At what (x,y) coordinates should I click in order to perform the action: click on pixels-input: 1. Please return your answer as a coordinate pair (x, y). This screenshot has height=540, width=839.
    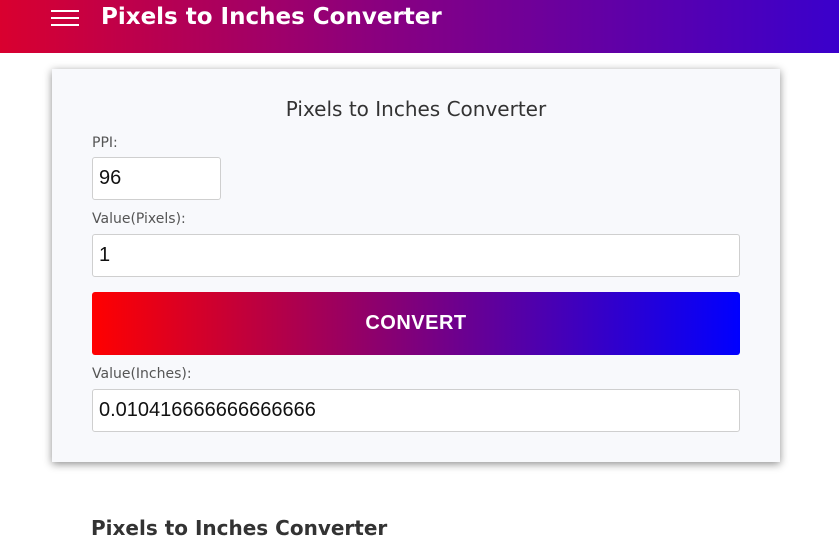
    Looking at the image, I should click on (416, 255).